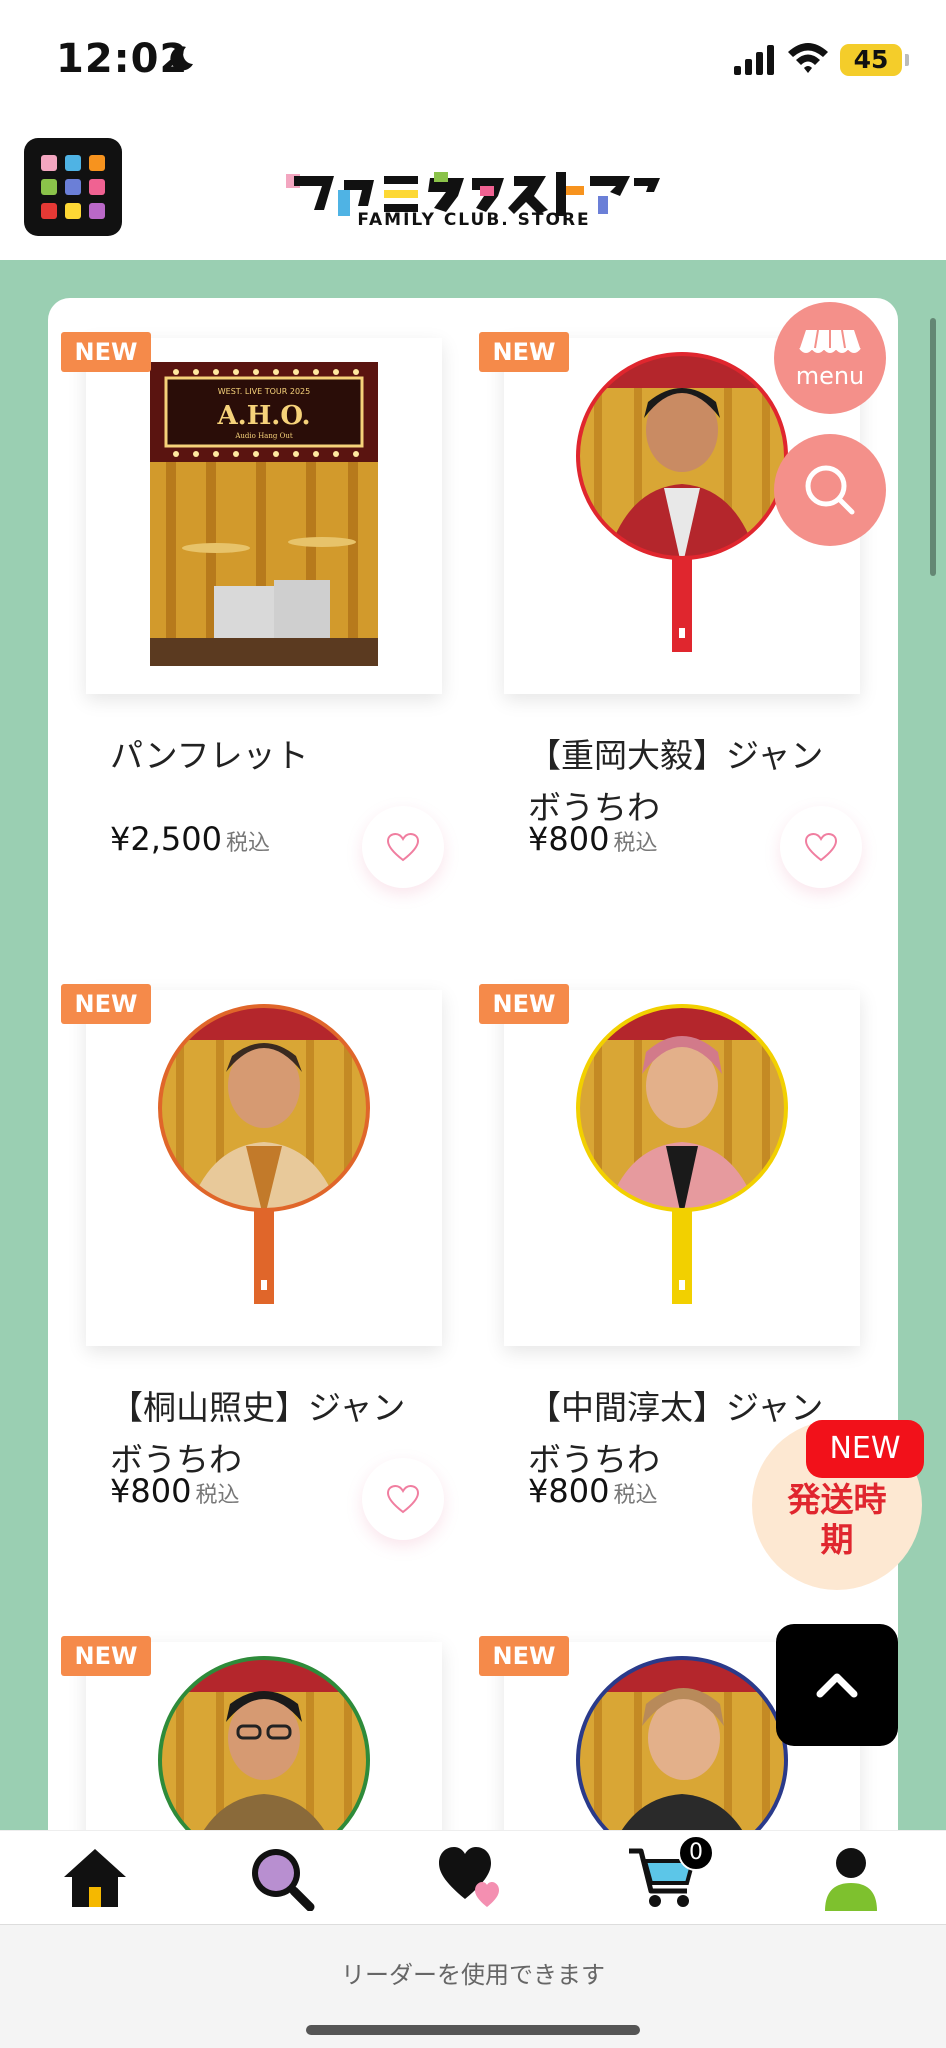 The width and height of the screenshot is (946, 2048). I want to click on shipping-new-badge: NEW, so click(865, 1449).